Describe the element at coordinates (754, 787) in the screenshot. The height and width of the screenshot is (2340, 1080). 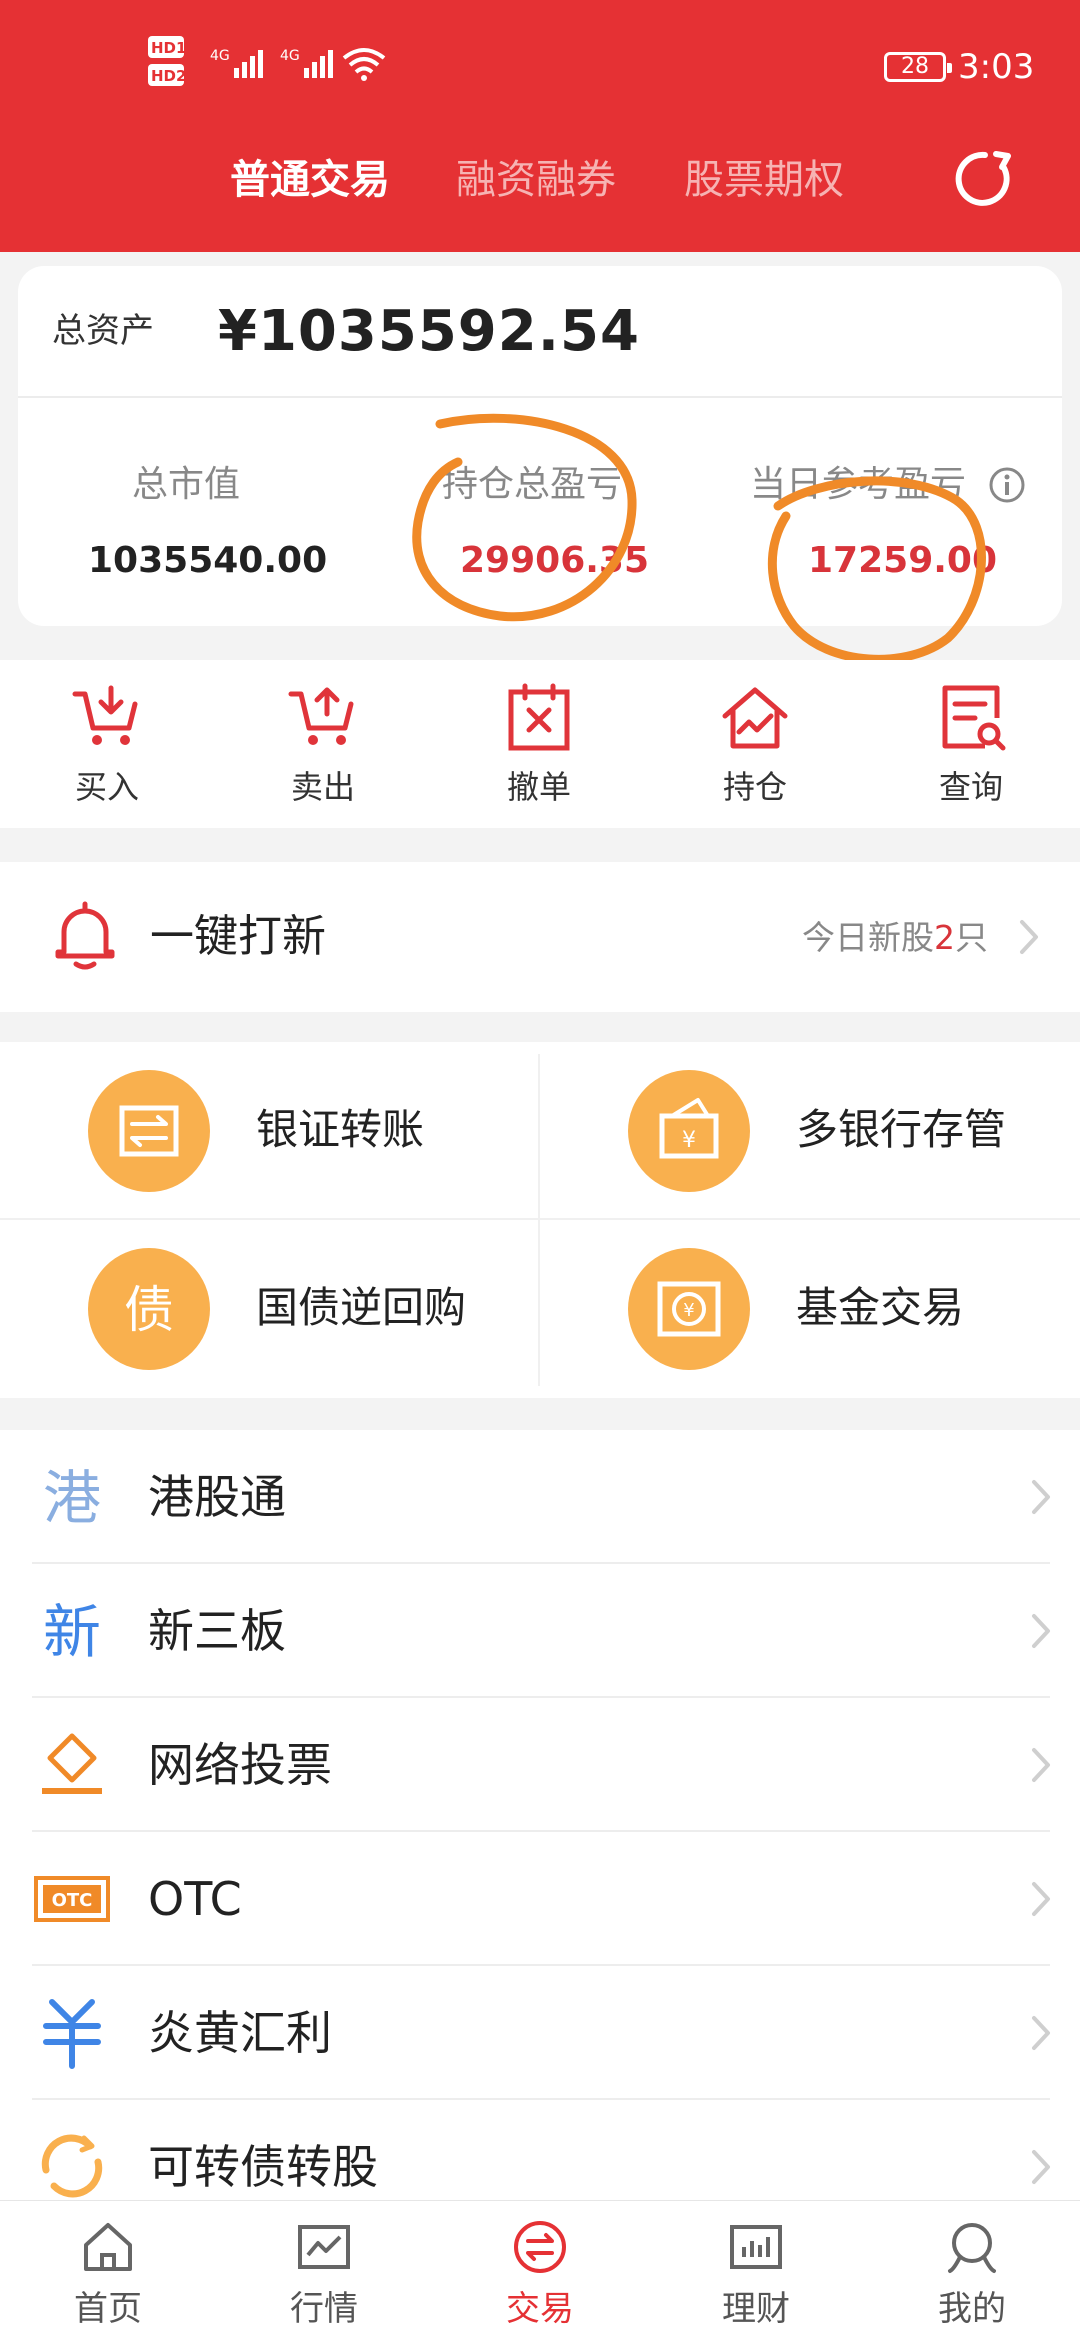
I see `action-position-label: 持仓` at that location.